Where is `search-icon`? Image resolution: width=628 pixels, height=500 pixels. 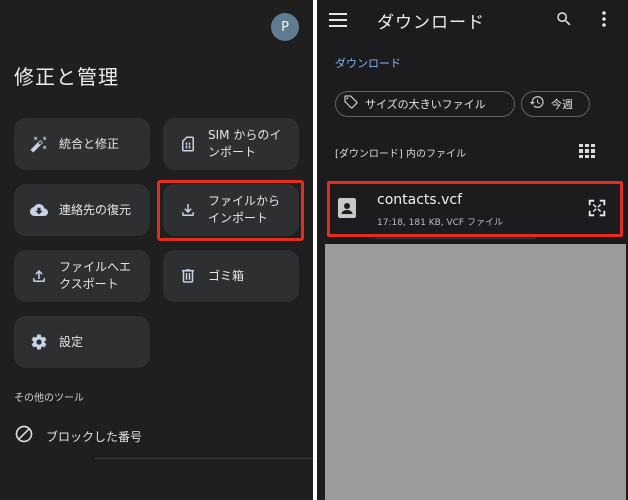 search-icon is located at coordinates (564, 19).